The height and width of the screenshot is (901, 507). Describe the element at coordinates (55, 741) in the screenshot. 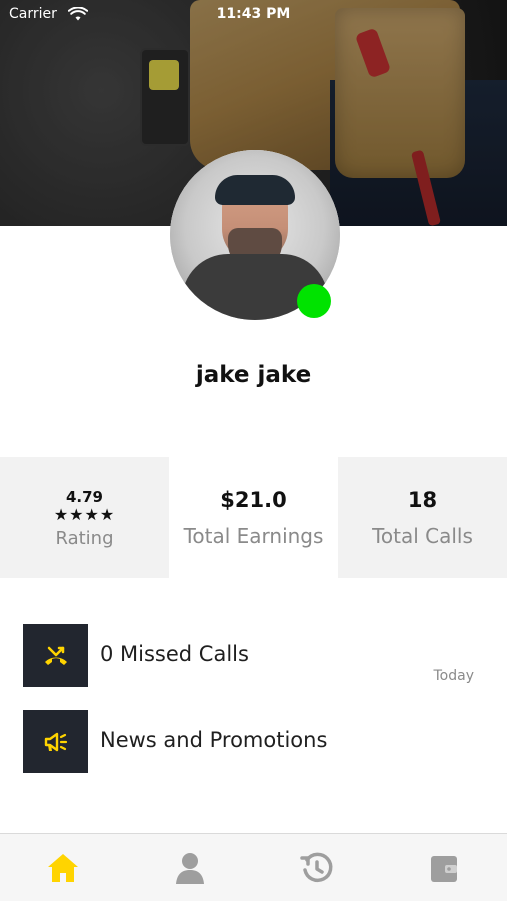

I see `megaphone-icon` at that location.